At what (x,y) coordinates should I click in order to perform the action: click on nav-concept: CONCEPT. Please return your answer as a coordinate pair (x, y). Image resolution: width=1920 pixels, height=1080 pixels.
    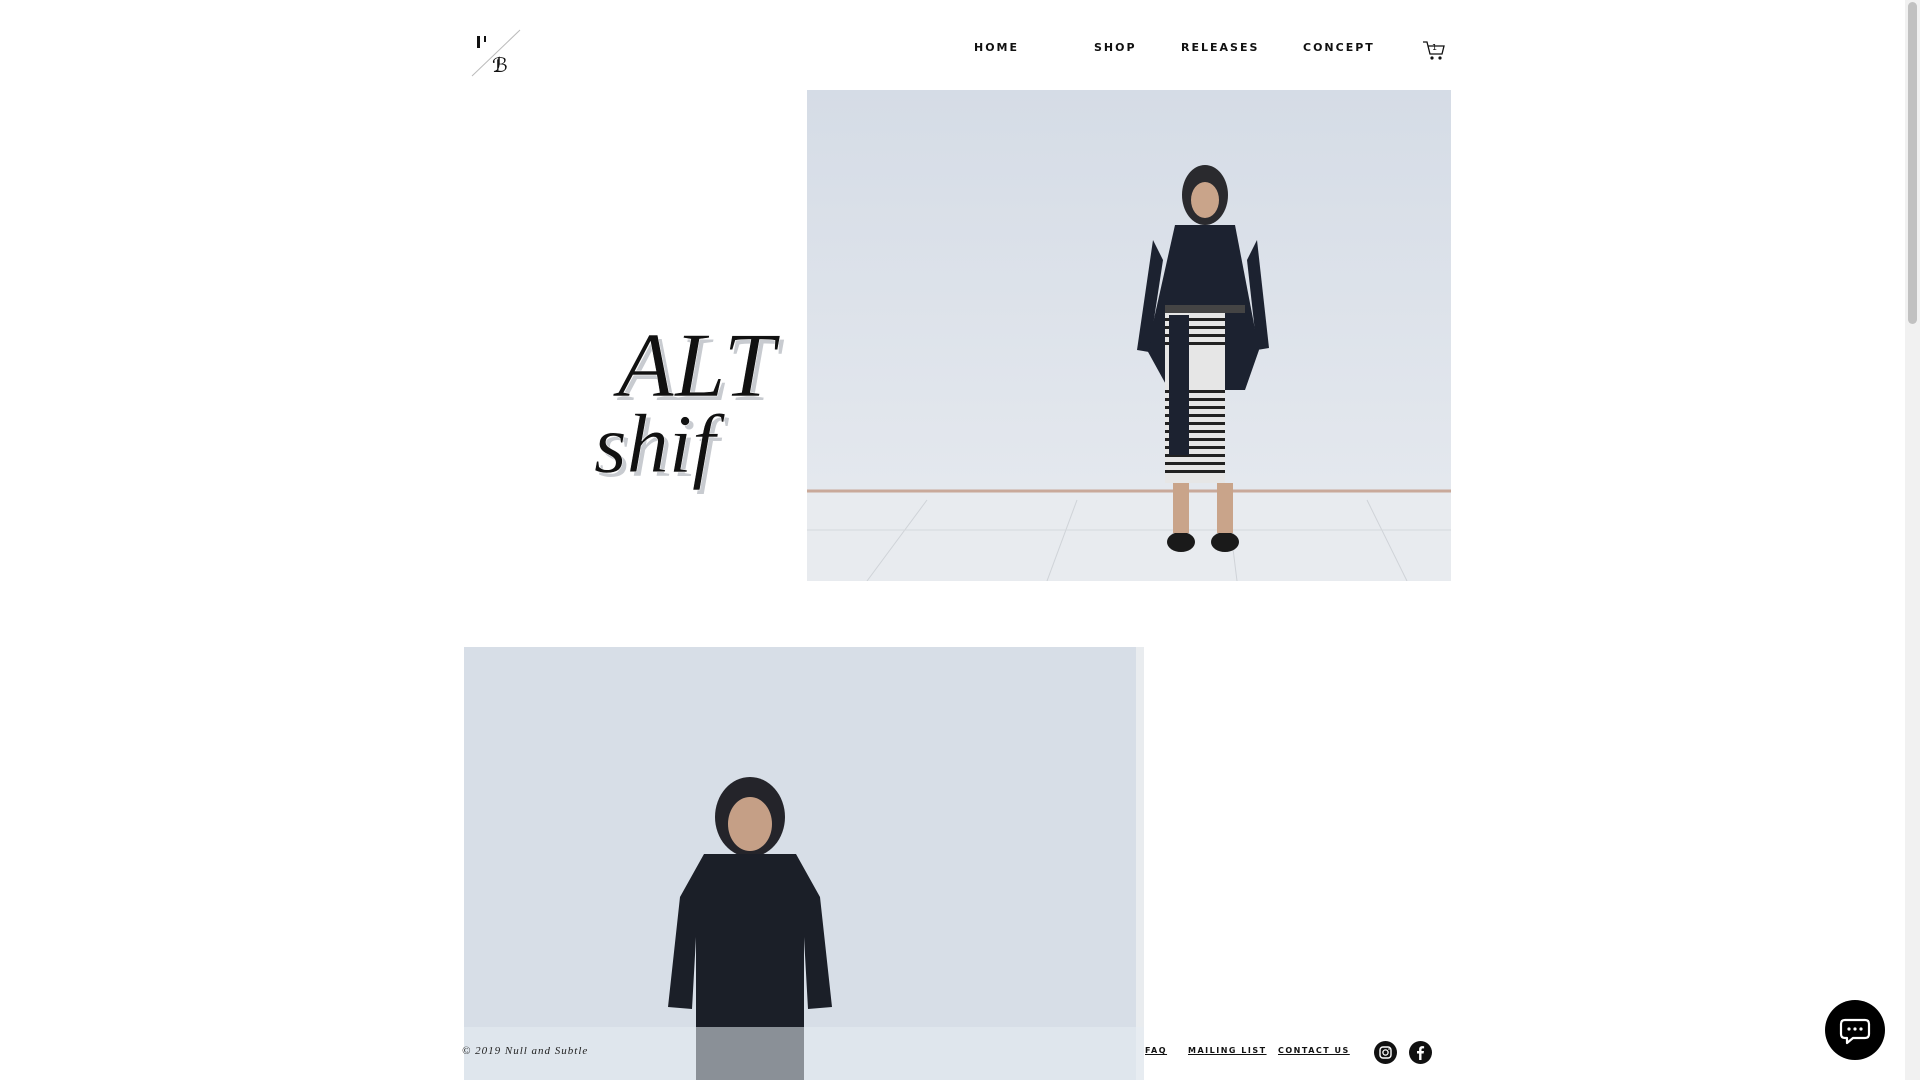
    Looking at the image, I should click on (1339, 47).